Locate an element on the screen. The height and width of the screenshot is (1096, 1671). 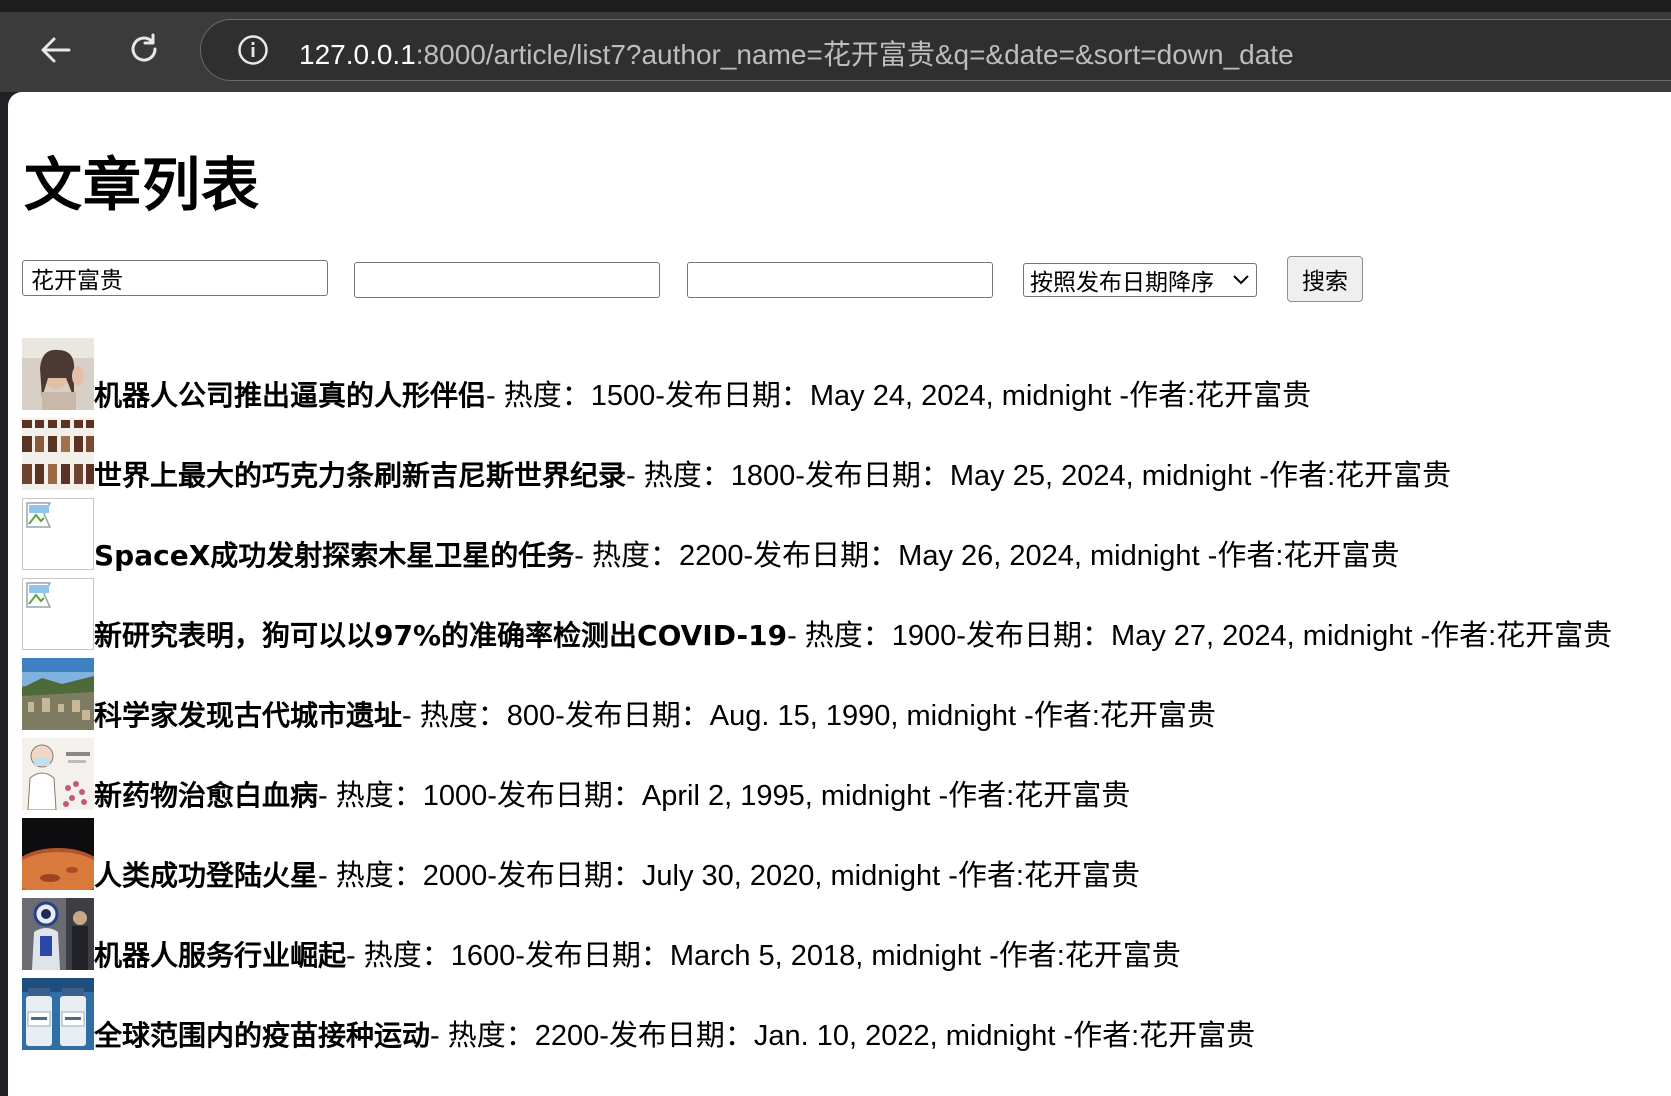
reload-button is located at coordinates (144, 50).